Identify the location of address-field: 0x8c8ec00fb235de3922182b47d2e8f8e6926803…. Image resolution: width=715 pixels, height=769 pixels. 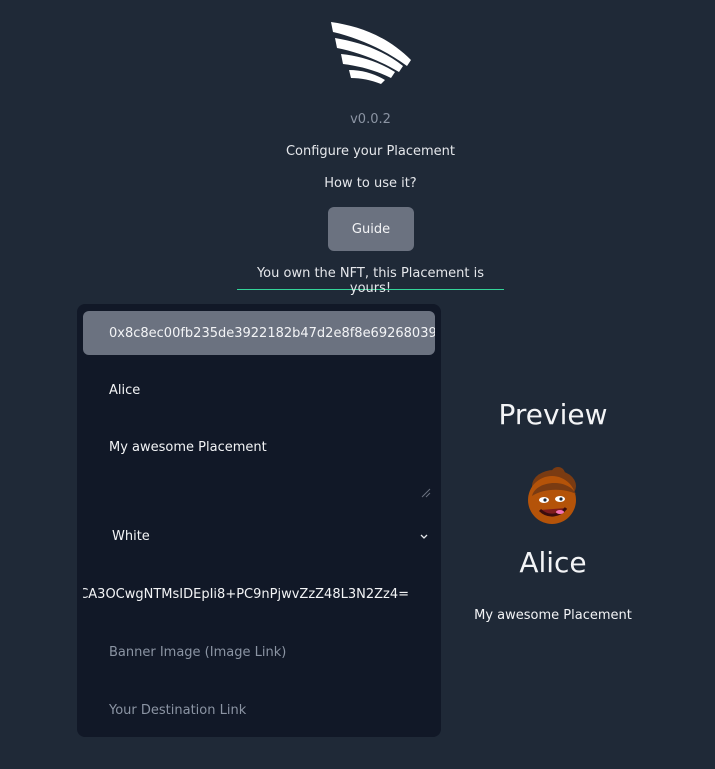
(259, 333).